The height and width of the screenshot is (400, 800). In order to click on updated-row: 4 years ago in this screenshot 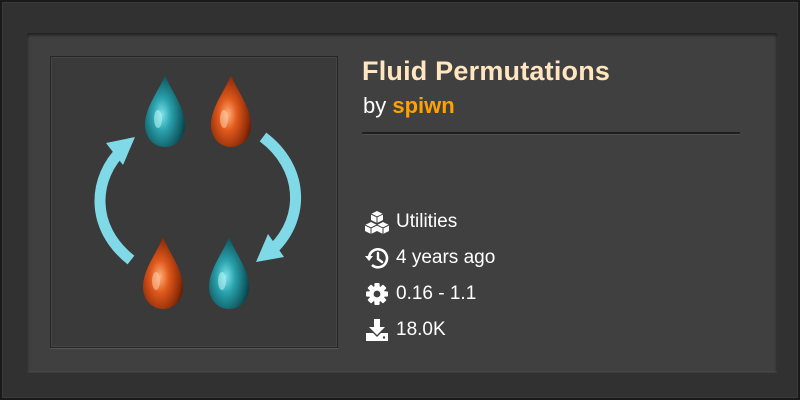, I will do `click(429, 258)`.